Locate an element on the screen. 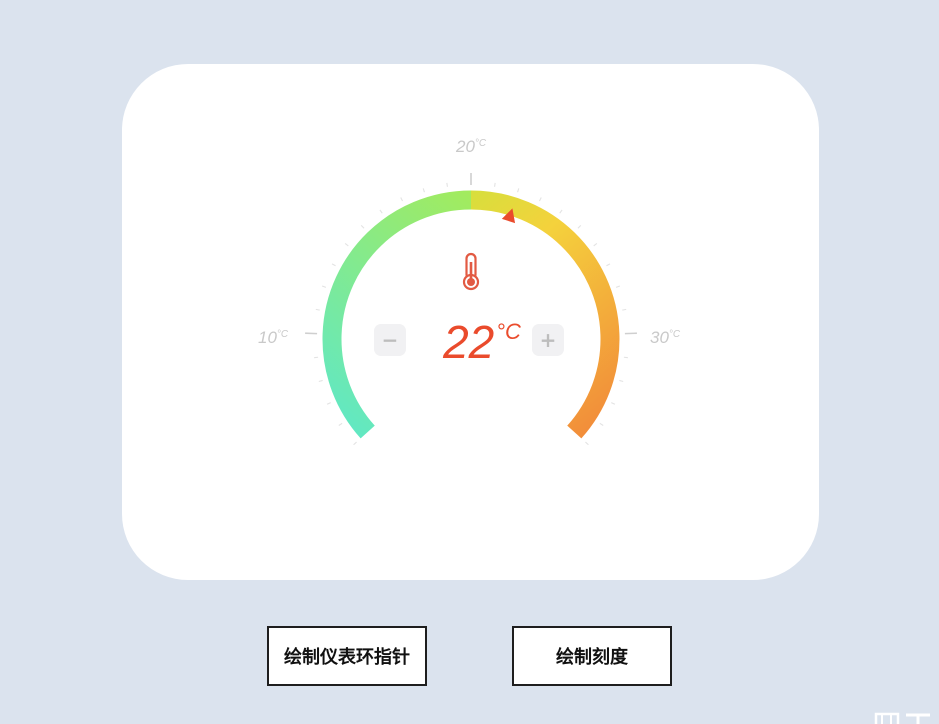  minus-icon: − is located at coordinates (390, 340).